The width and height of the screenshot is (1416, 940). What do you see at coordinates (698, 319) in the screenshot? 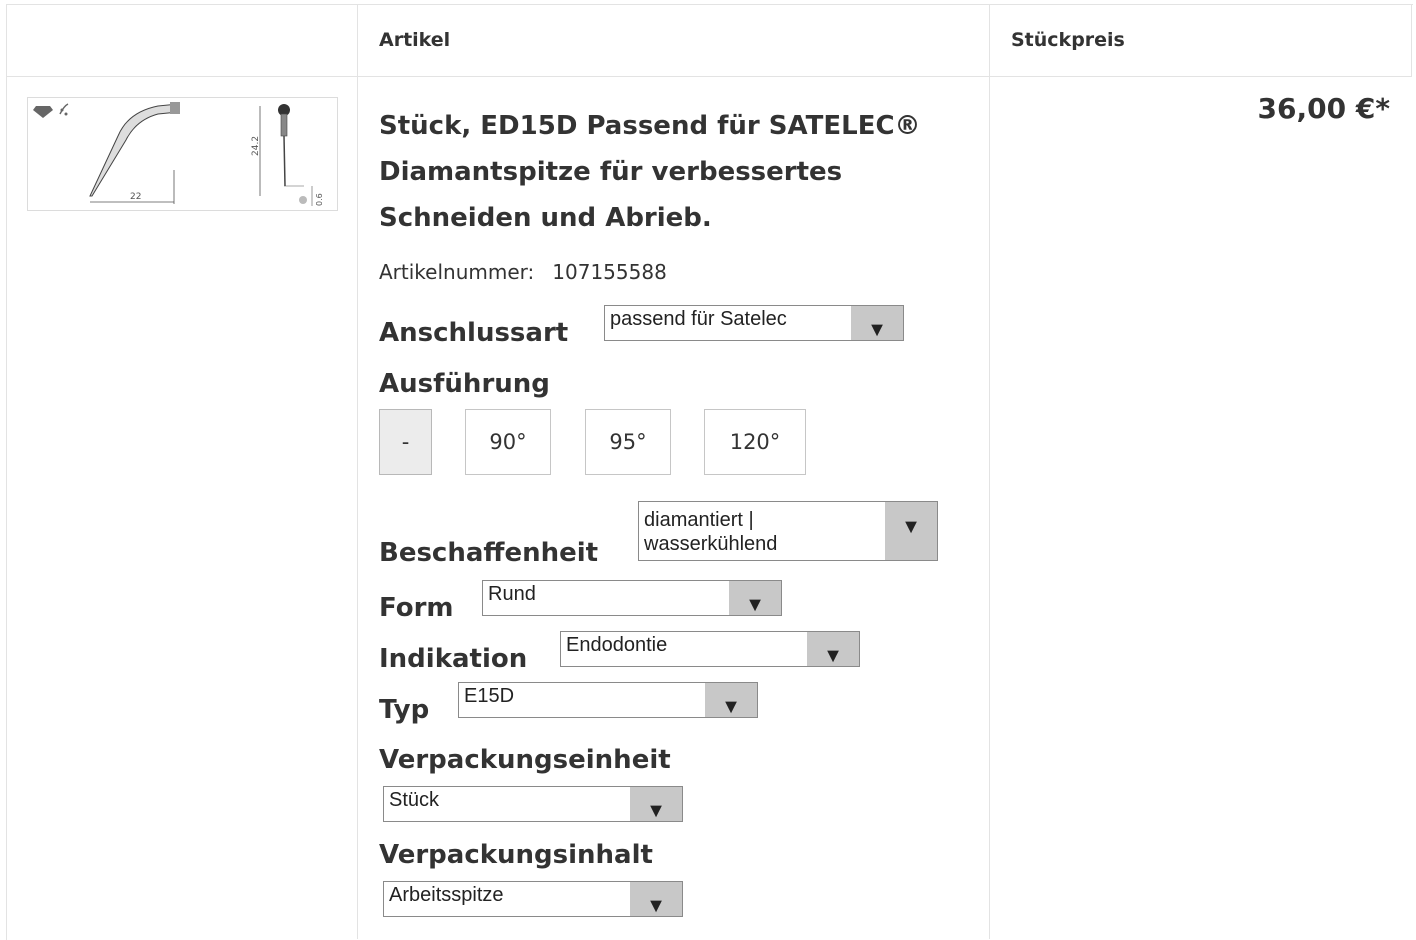
I see `anschlussart-value: passend für Satelec` at bounding box center [698, 319].